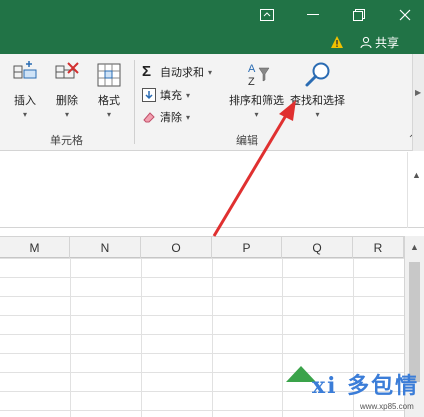  Describe the element at coordinates (415, 190) in the screenshot. I see `formula-bar-scroll: ▲` at that location.